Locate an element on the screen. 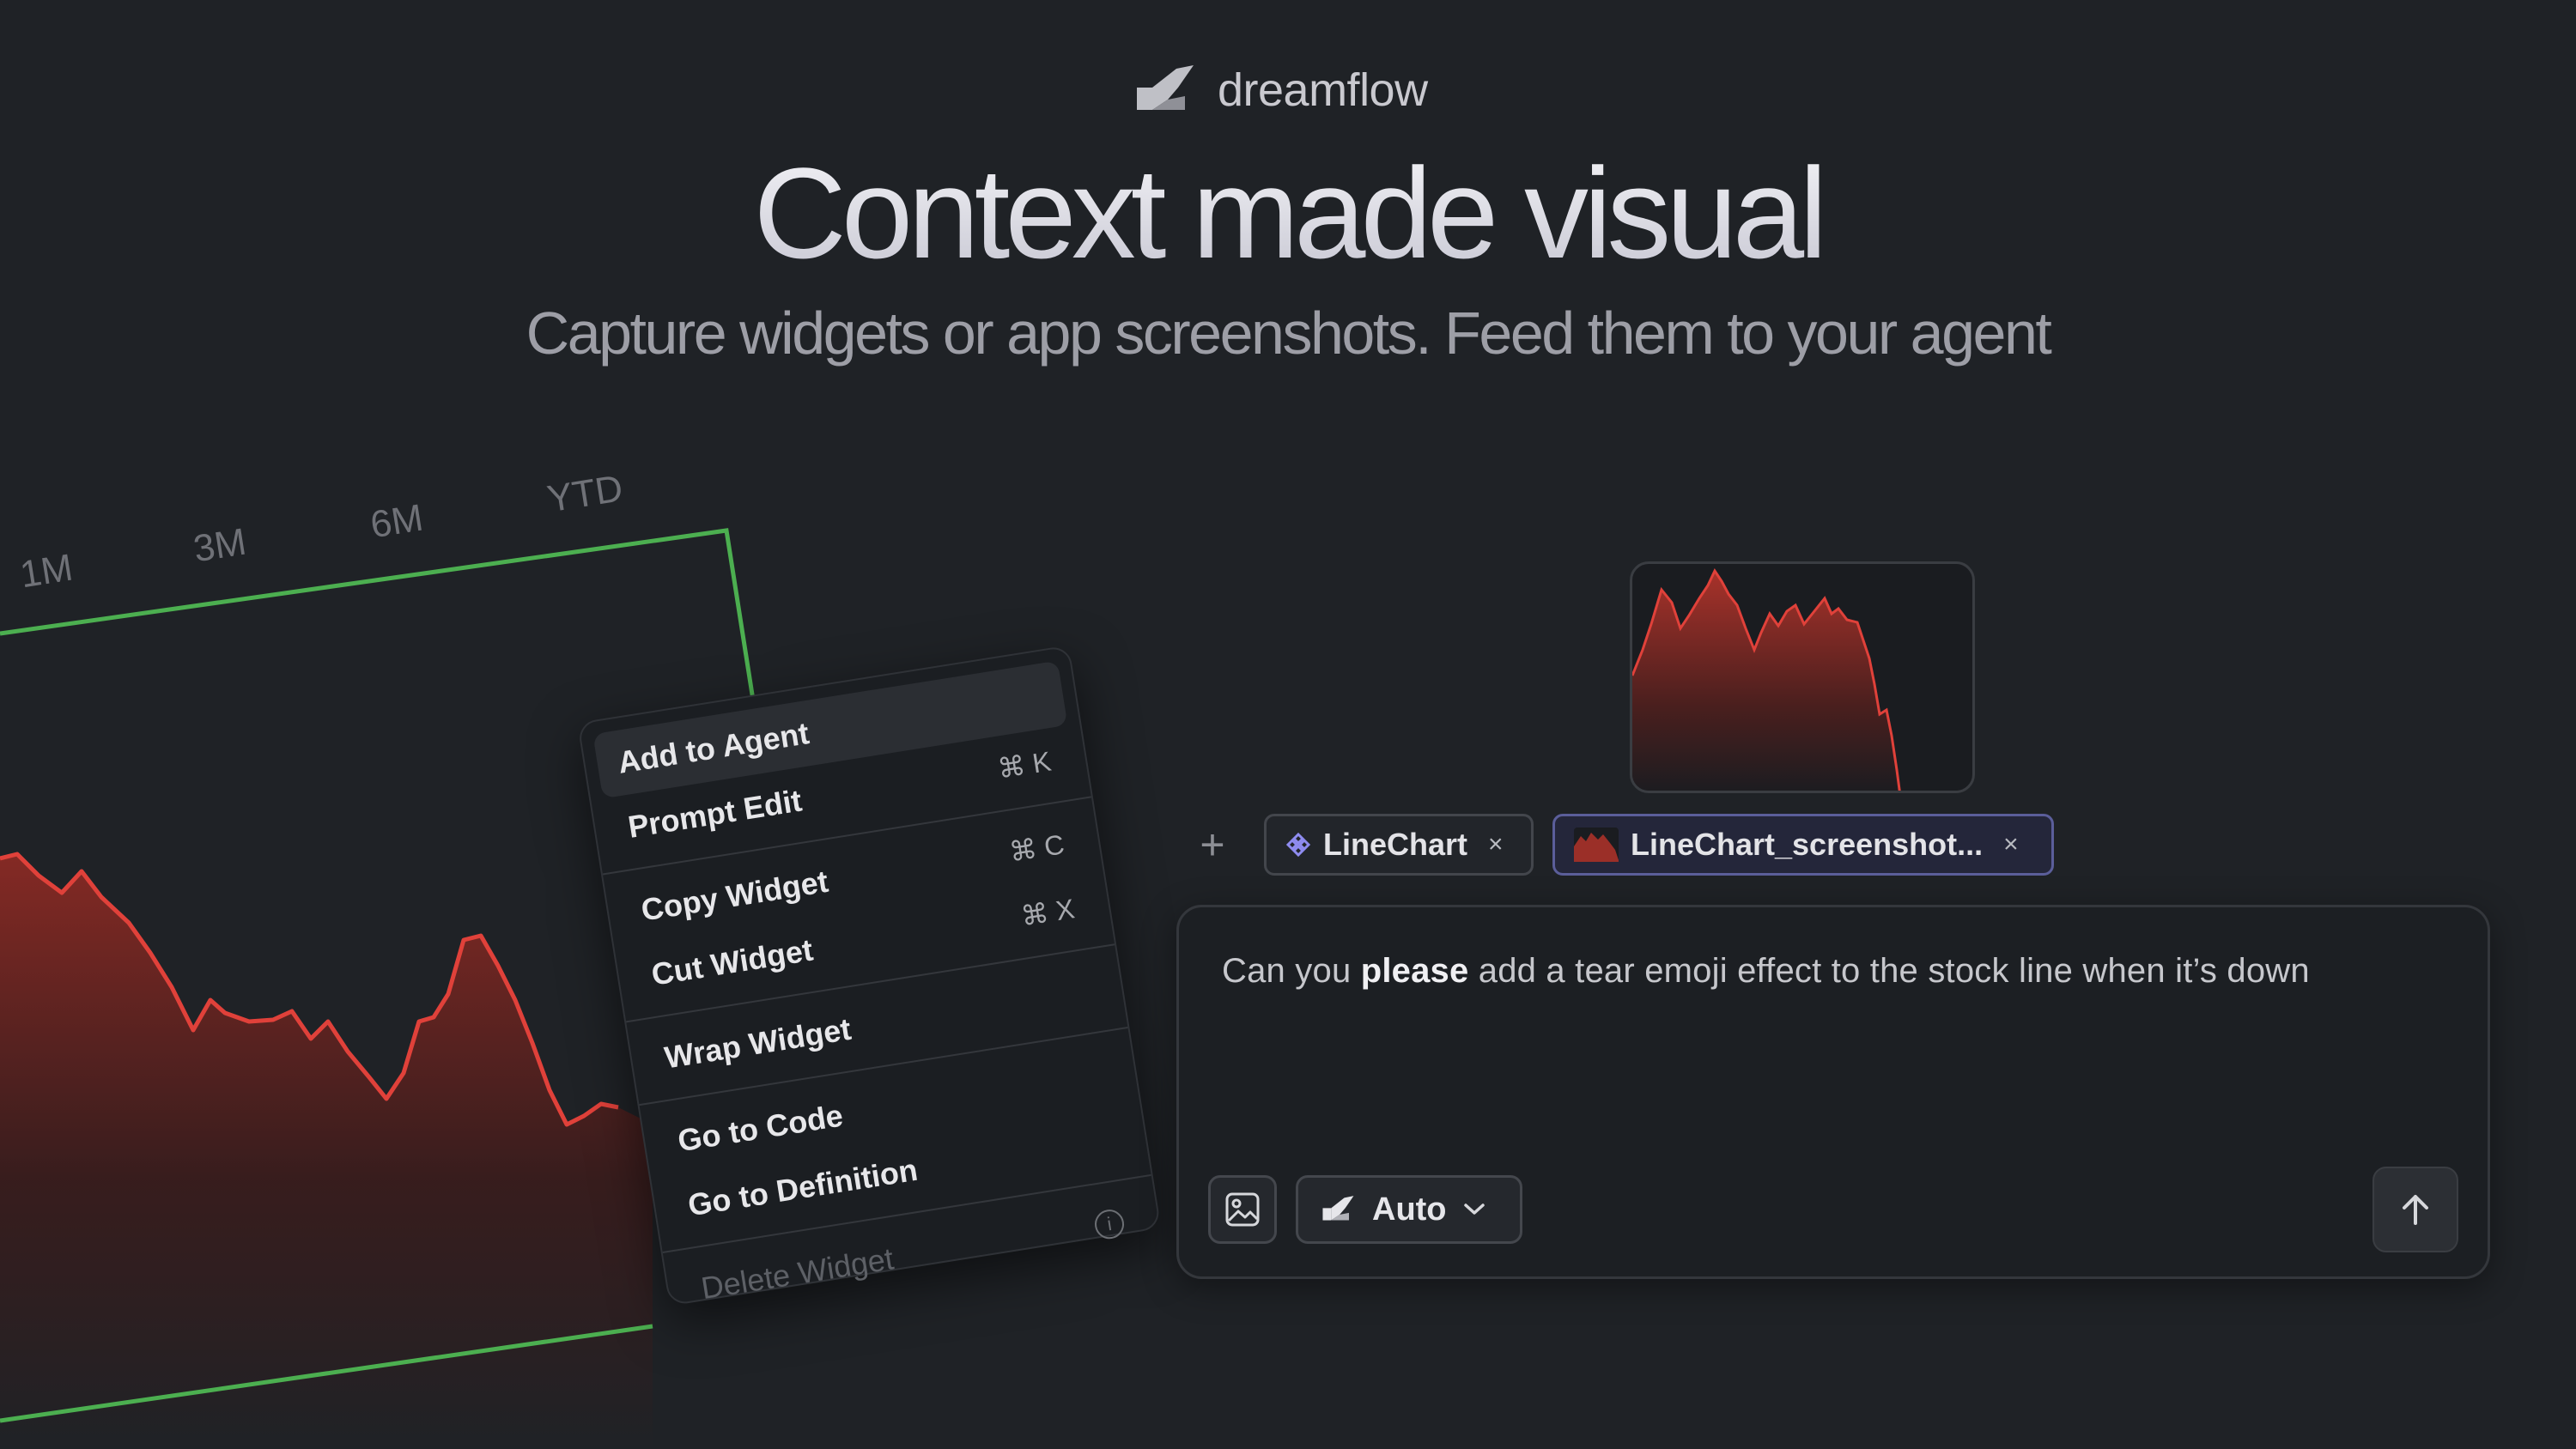  screenshot-preview is located at coordinates (1802, 677).